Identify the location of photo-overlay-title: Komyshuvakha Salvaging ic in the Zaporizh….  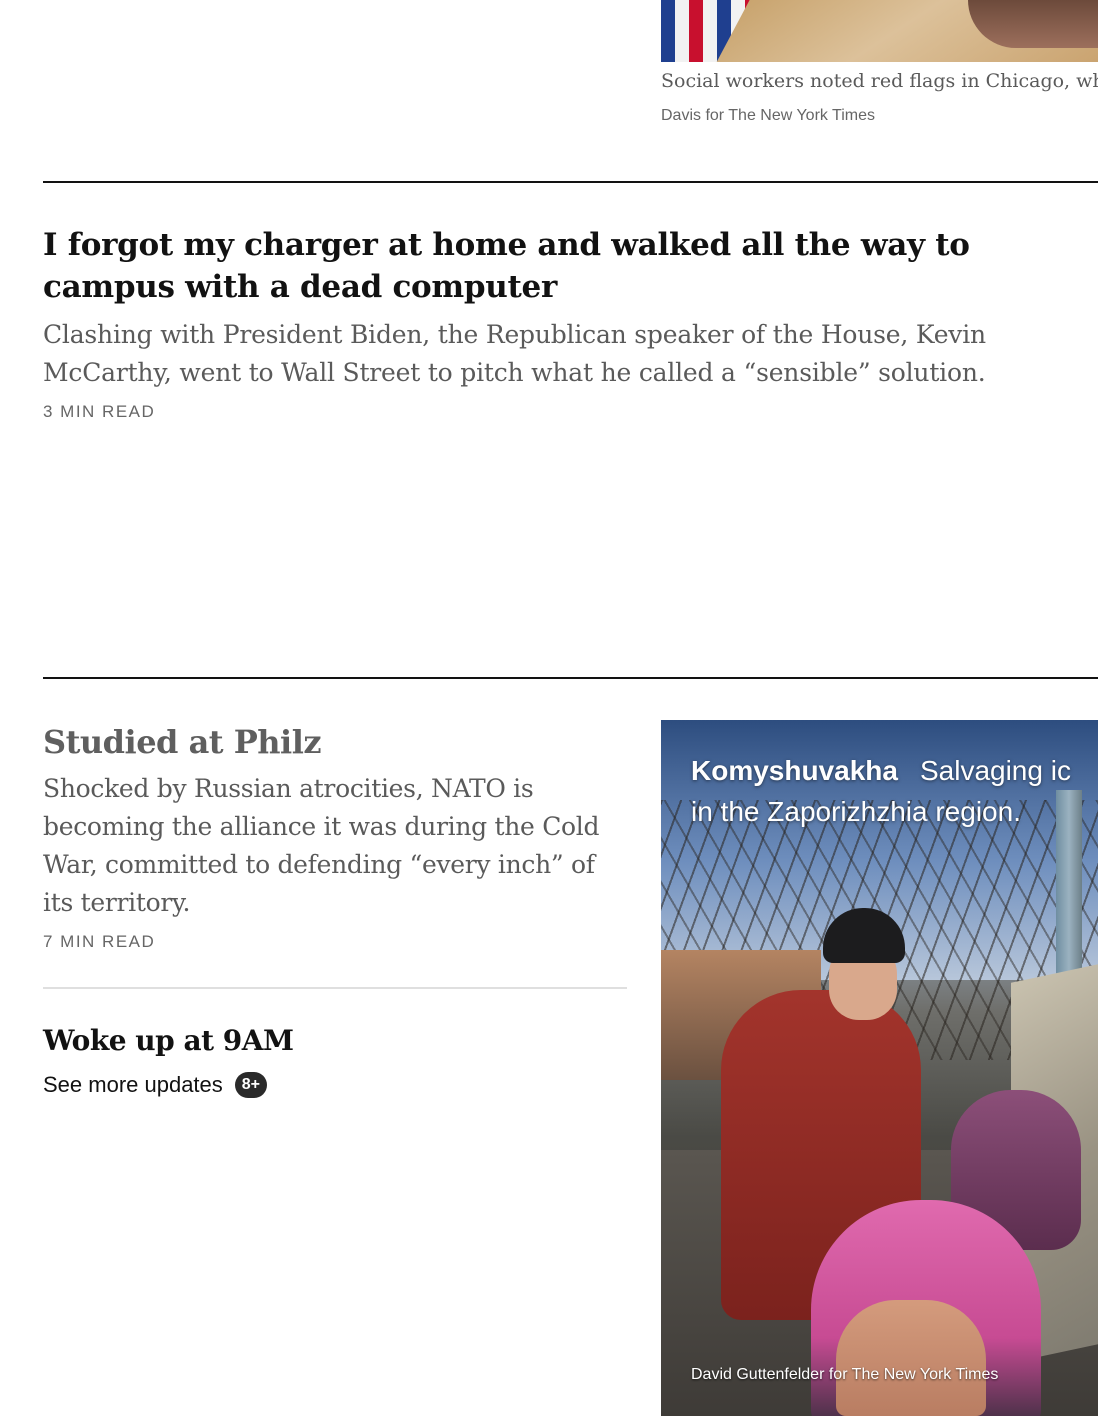
(894, 791).